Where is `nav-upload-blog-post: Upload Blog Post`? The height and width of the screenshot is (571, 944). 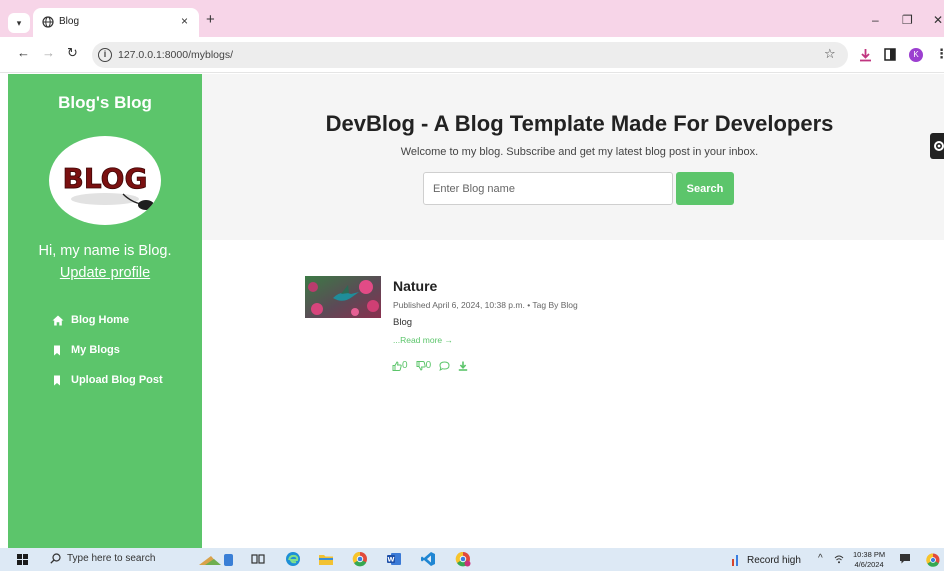 nav-upload-blog-post: Upload Blog Post is located at coordinates (107, 380).